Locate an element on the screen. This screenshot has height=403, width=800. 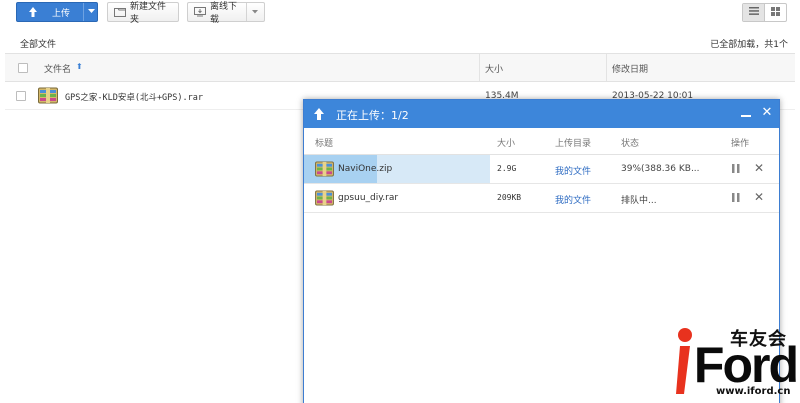
monitor-download-icon is located at coordinates (200, 12).